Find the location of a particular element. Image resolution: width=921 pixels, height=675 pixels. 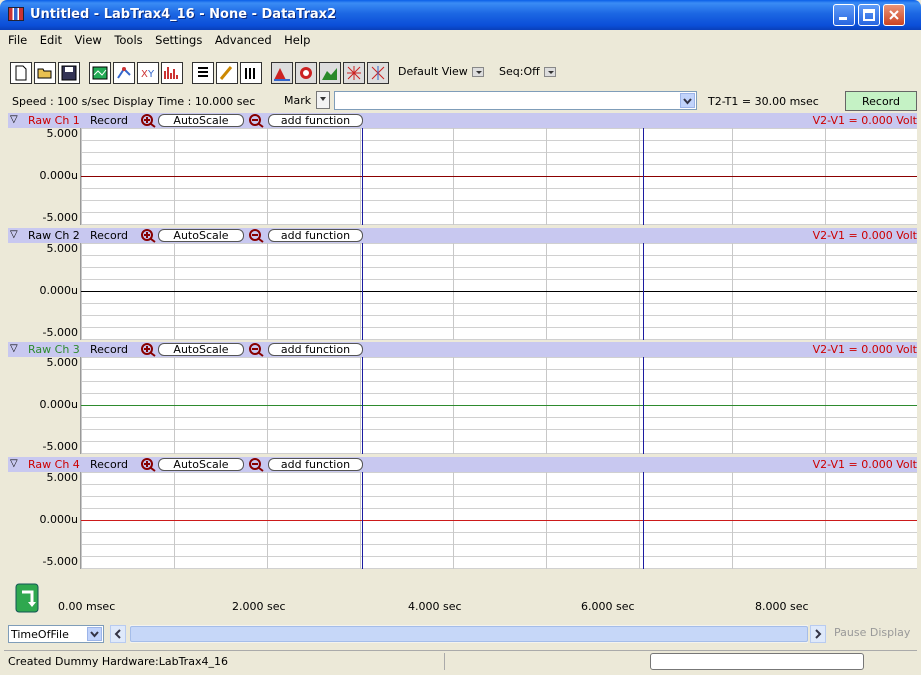

save-icon is located at coordinates (69, 73).